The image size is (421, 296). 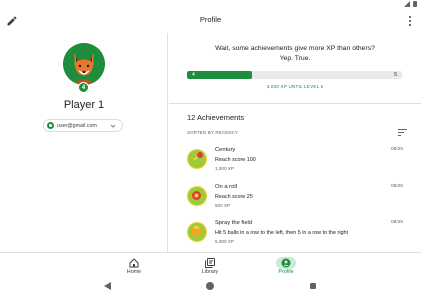 What do you see at coordinates (210, 272) in the screenshot?
I see `nav-label-library: Library` at bounding box center [210, 272].